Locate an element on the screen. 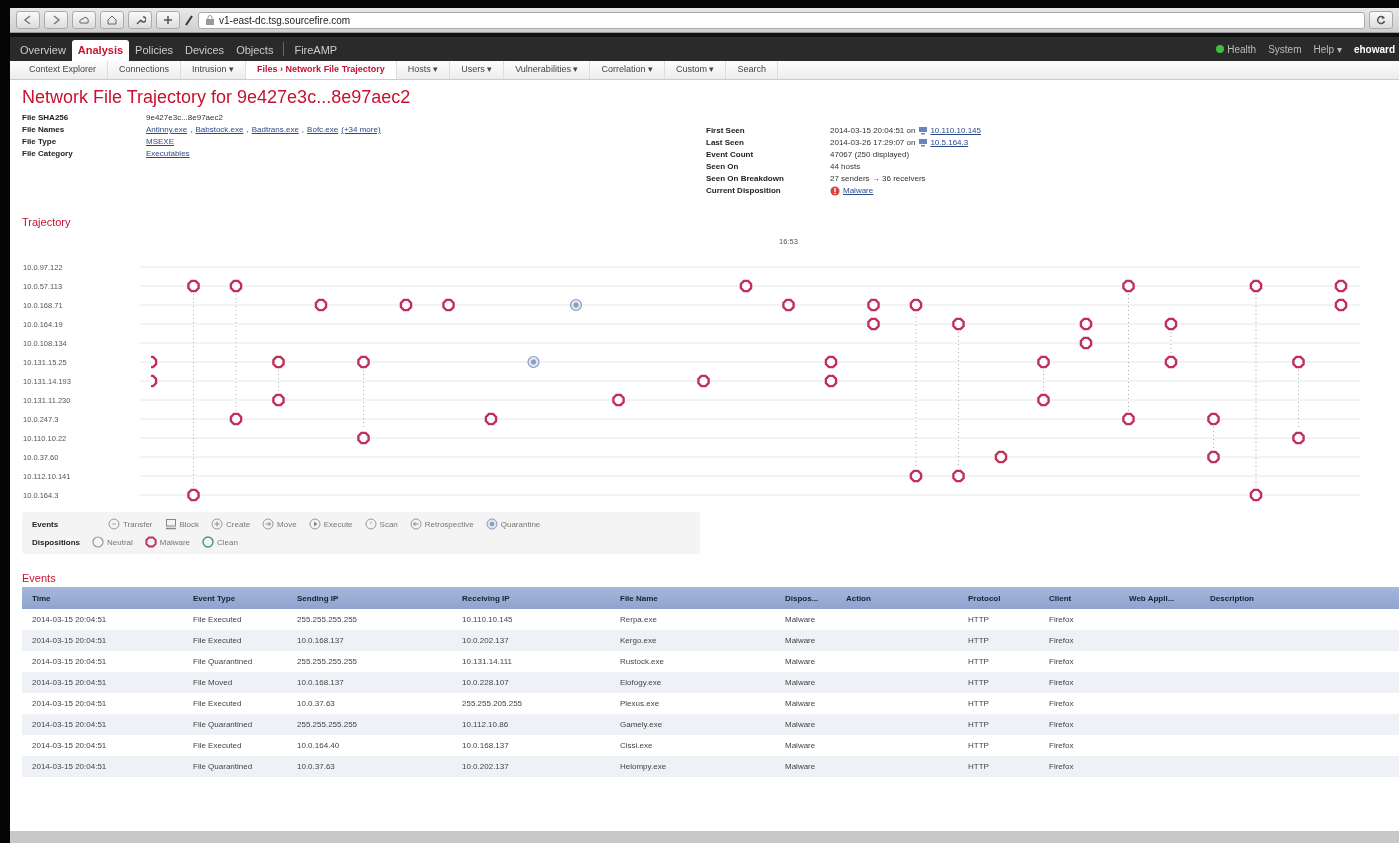 The height and width of the screenshot is (843, 1399). add-button is located at coordinates (168, 20).